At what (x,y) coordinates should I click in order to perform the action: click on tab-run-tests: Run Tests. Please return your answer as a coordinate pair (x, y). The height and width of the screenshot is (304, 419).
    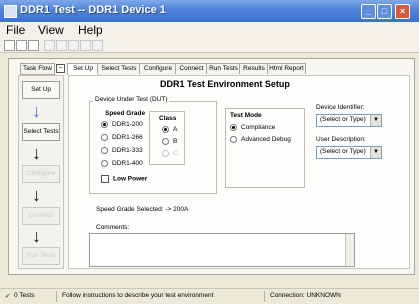
    Looking at the image, I should click on (223, 68).